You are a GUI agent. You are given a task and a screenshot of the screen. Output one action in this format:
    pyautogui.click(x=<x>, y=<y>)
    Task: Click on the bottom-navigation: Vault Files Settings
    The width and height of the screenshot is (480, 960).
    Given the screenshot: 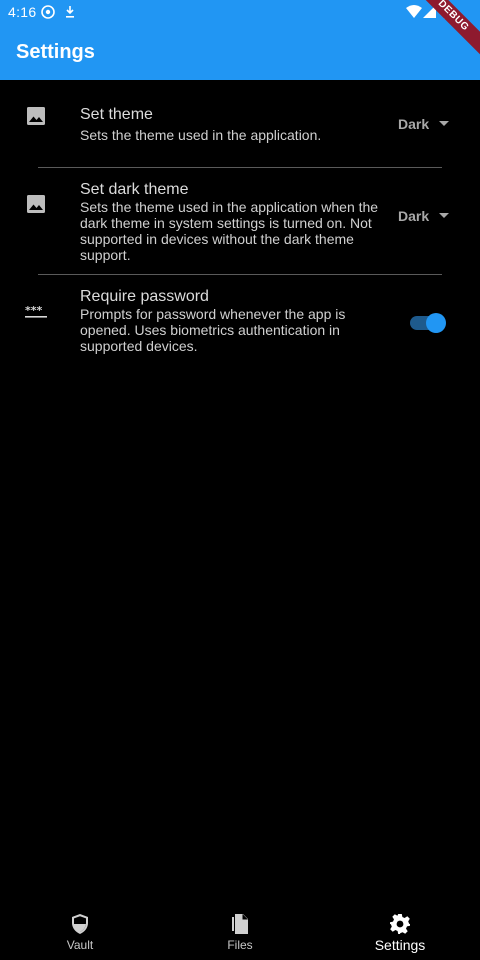 What is the action you would take?
    pyautogui.click(x=240, y=932)
    